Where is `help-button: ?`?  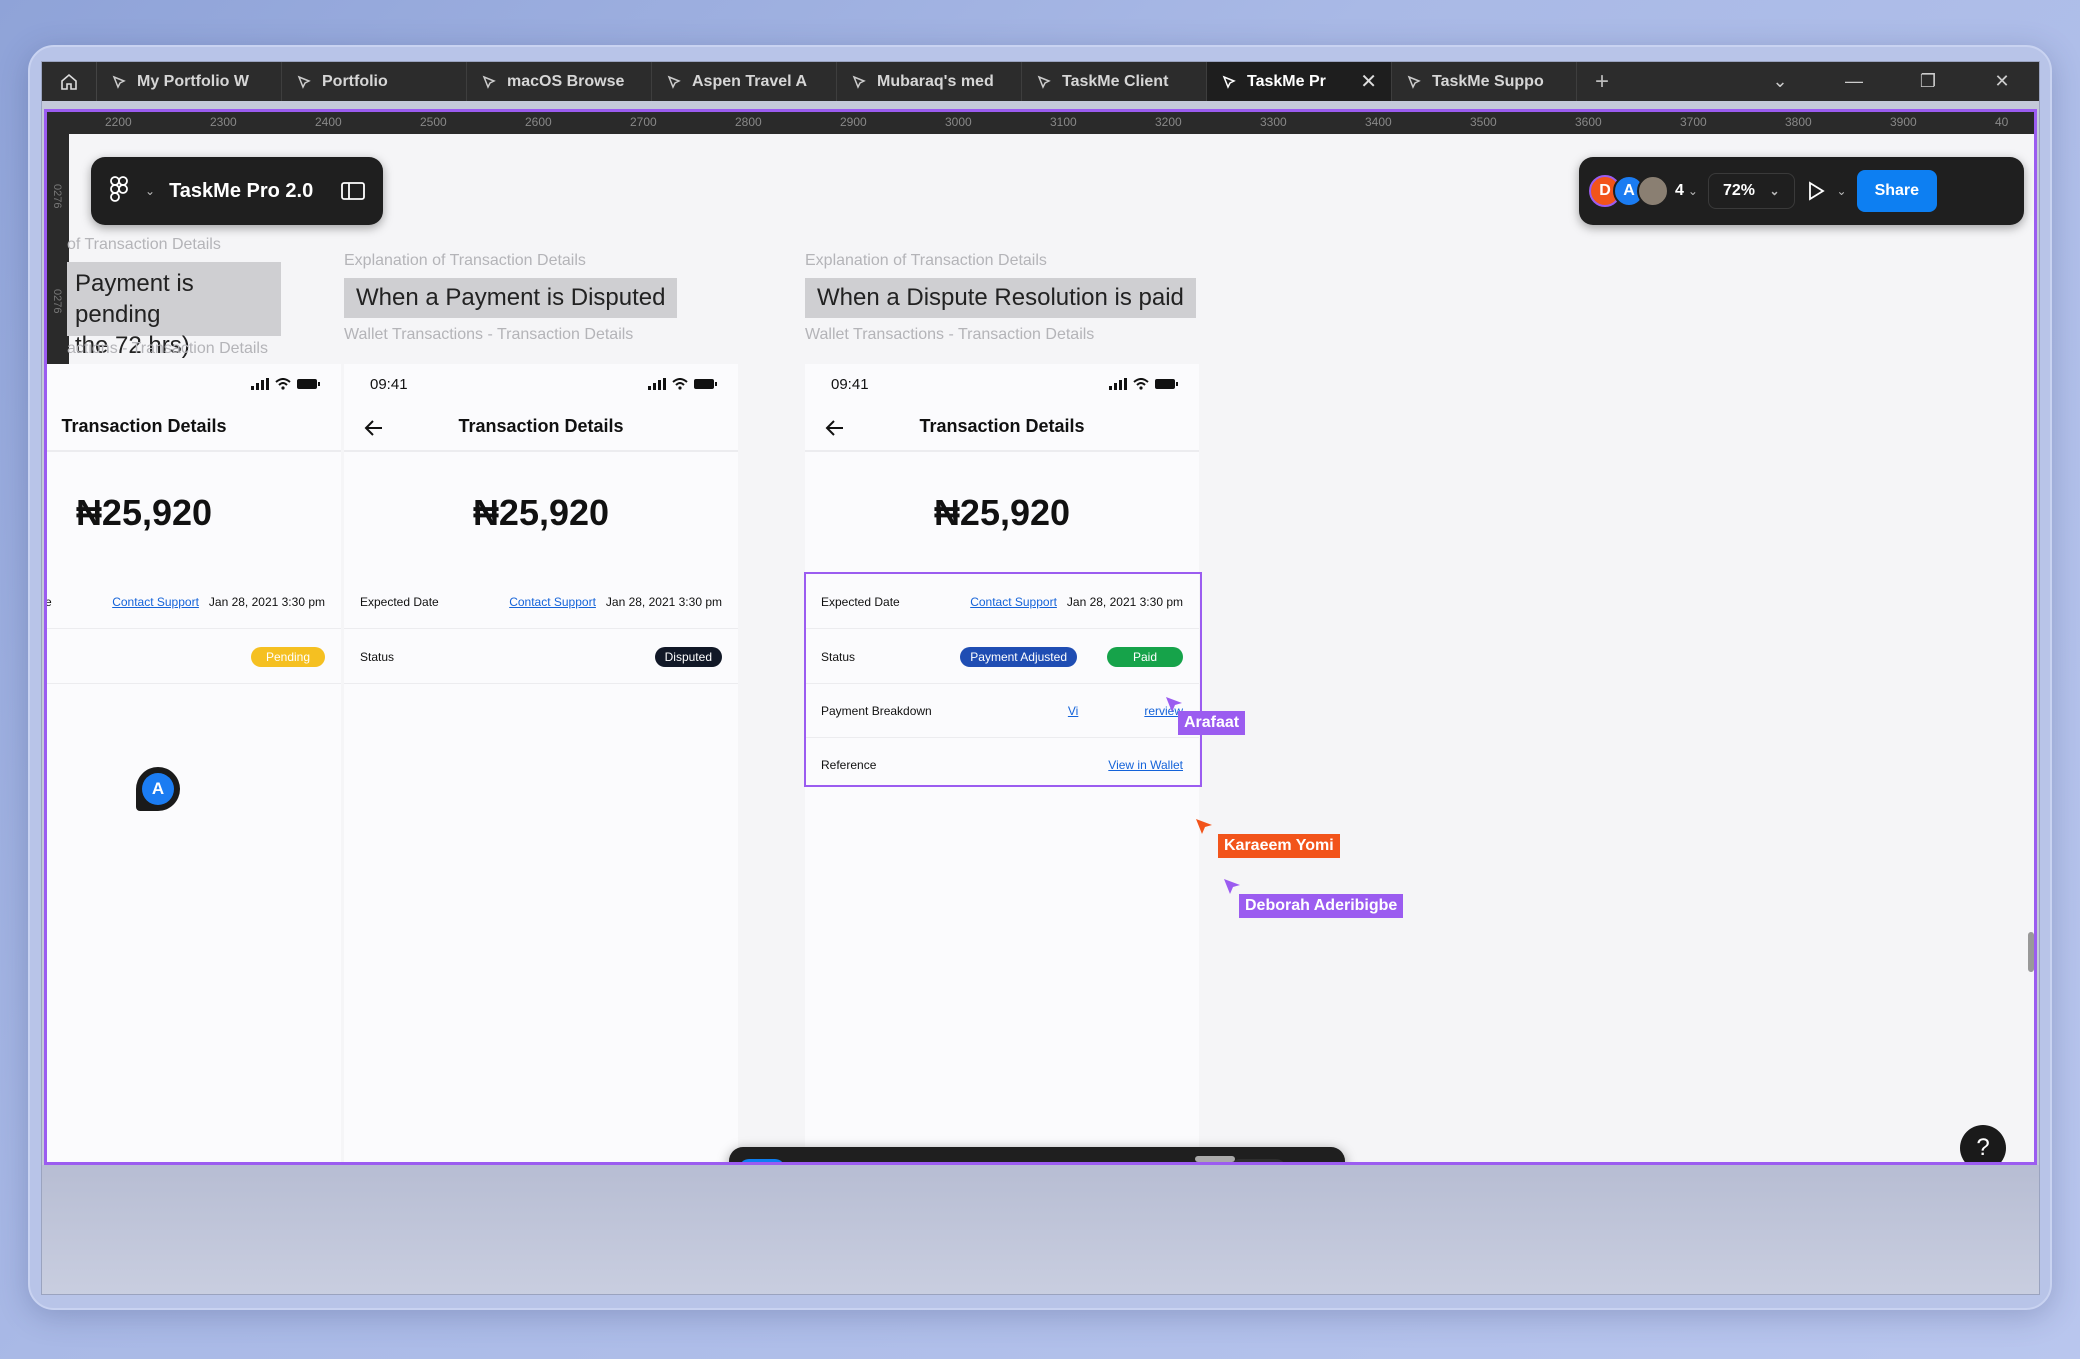
help-button: ? is located at coordinates (1983, 1143).